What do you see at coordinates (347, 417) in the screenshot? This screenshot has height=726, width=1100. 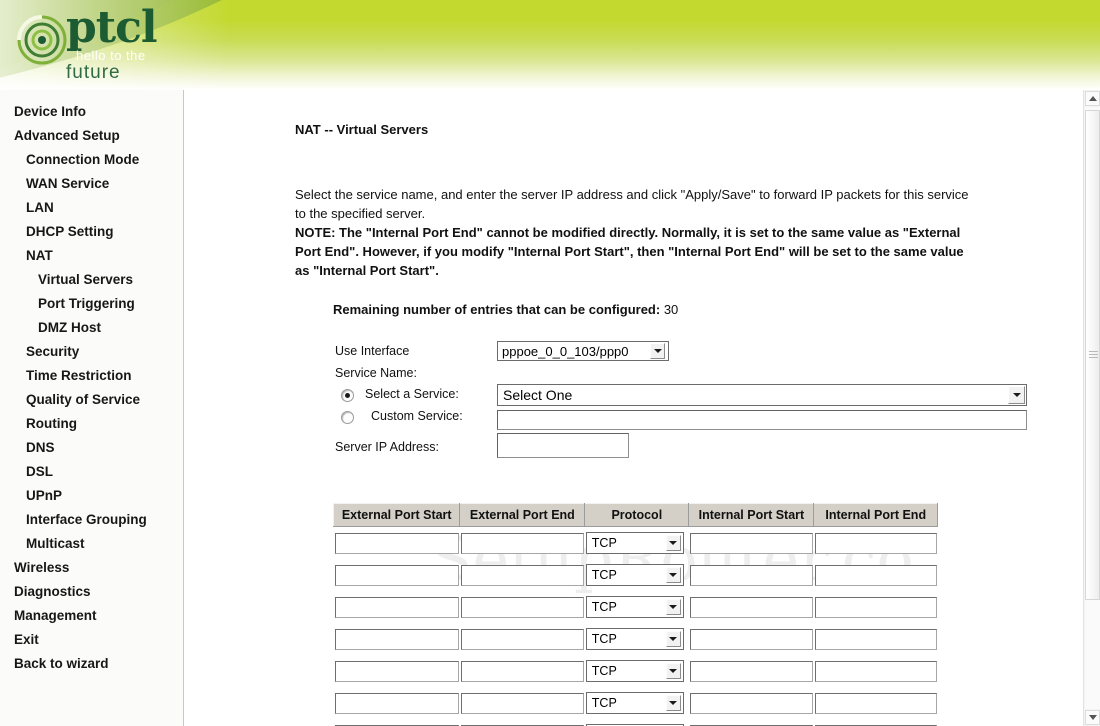 I see `custom-service-radio` at bounding box center [347, 417].